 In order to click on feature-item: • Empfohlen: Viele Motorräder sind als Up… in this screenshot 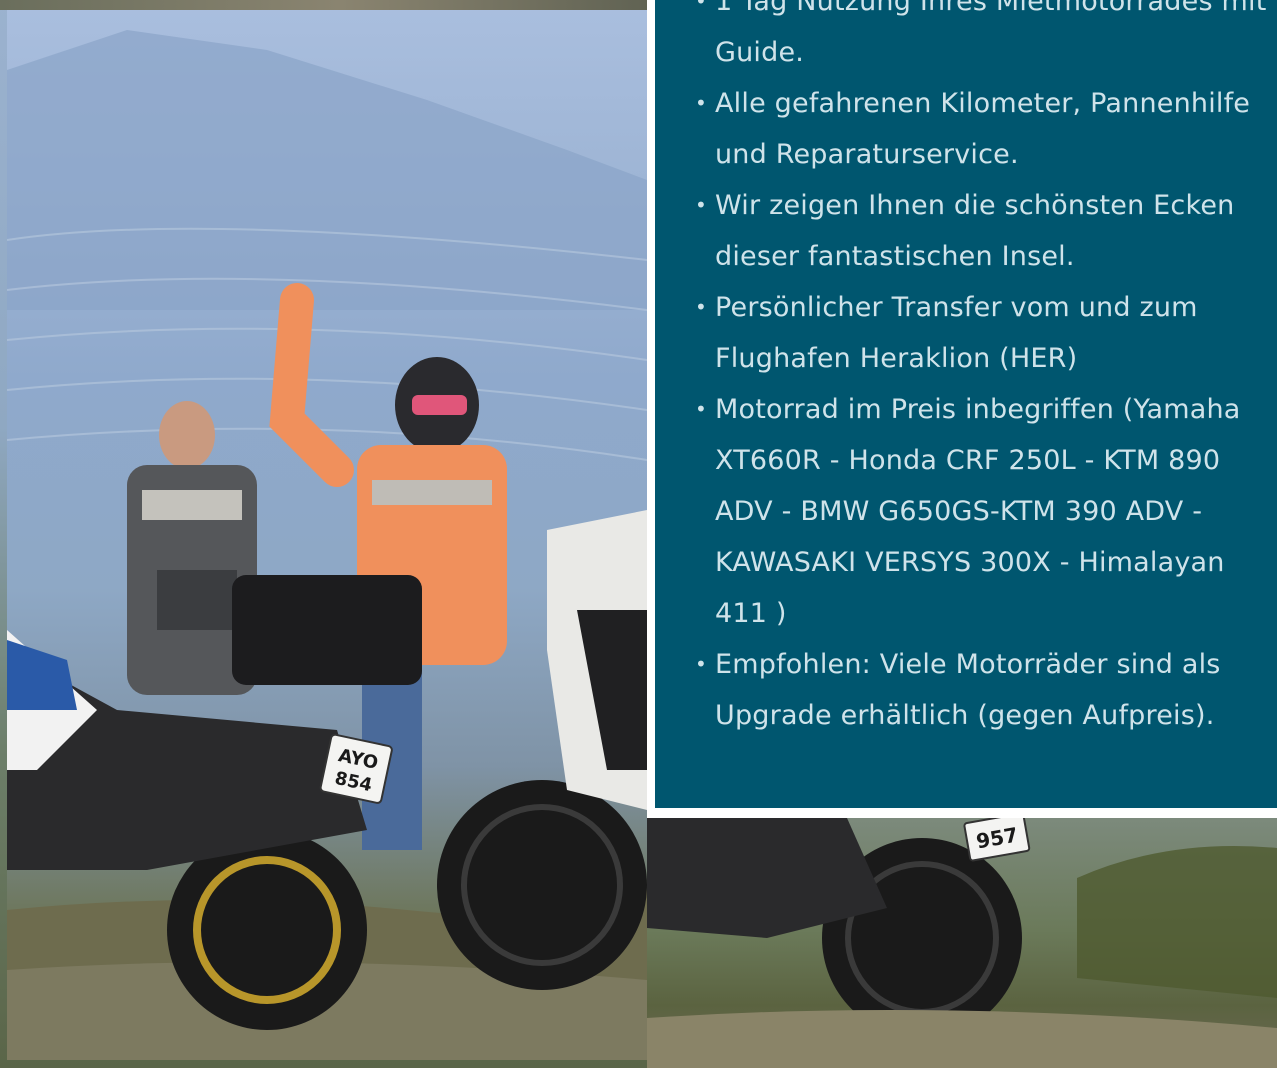, I will do `click(982, 690)`.